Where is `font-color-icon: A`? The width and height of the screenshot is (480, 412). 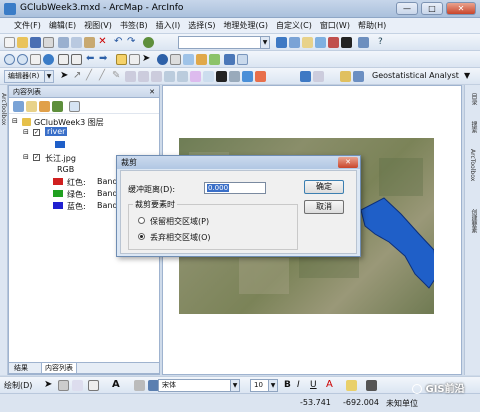 font-color-icon: A is located at coordinates (331, 385).